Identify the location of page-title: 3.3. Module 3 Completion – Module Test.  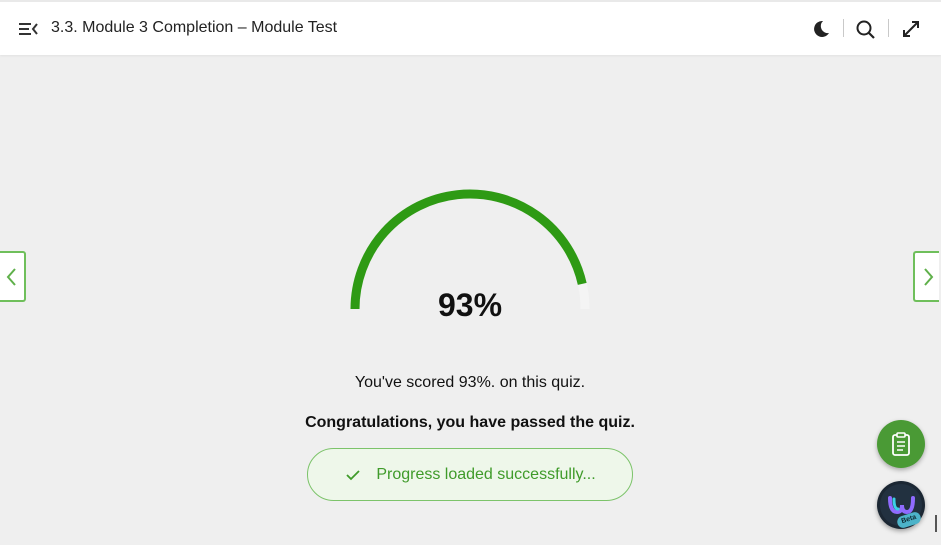
(194, 27).